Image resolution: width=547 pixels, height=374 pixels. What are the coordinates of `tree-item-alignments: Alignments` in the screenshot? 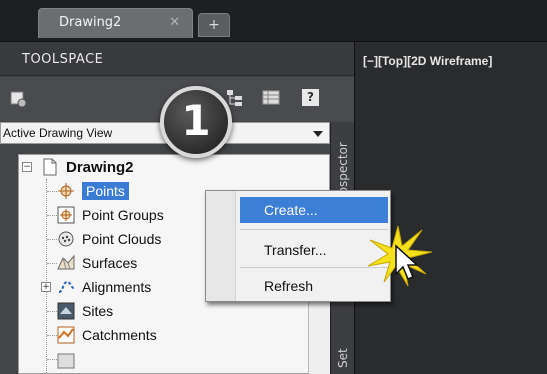 It's located at (104, 287).